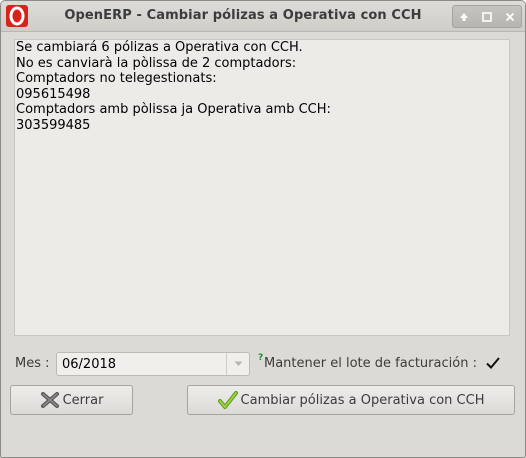 This screenshot has width=526, height=458. What do you see at coordinates (362, 400) in the screenshot?
I see `apply-button-label: Cambiar pólizas a Operativa con CCH` at bounding box center [362, 400].